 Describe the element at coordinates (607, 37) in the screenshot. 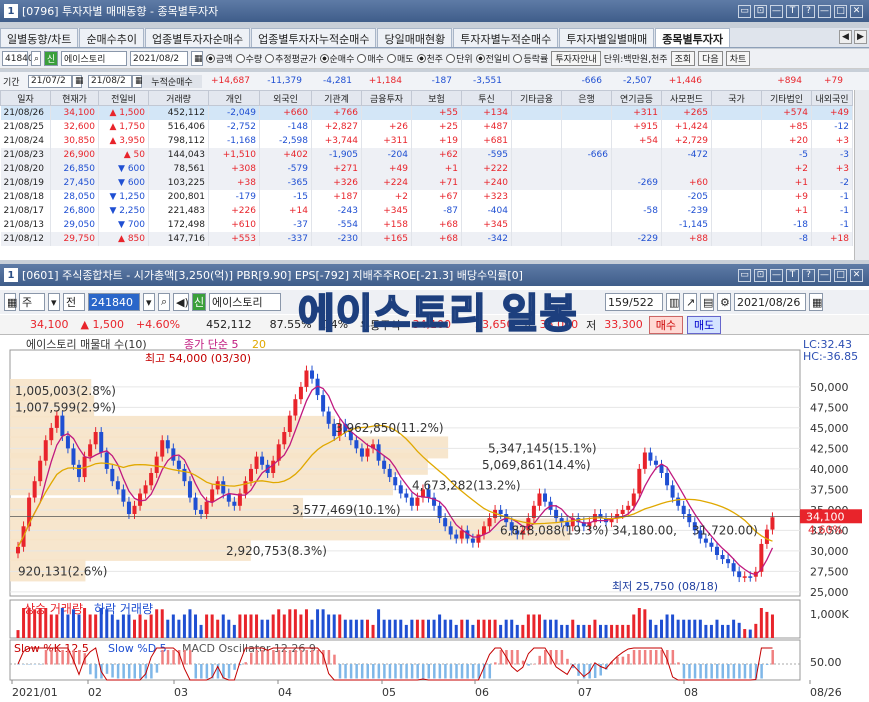

I see `tab-investor-daily: 투자자별일별매매` at that location.